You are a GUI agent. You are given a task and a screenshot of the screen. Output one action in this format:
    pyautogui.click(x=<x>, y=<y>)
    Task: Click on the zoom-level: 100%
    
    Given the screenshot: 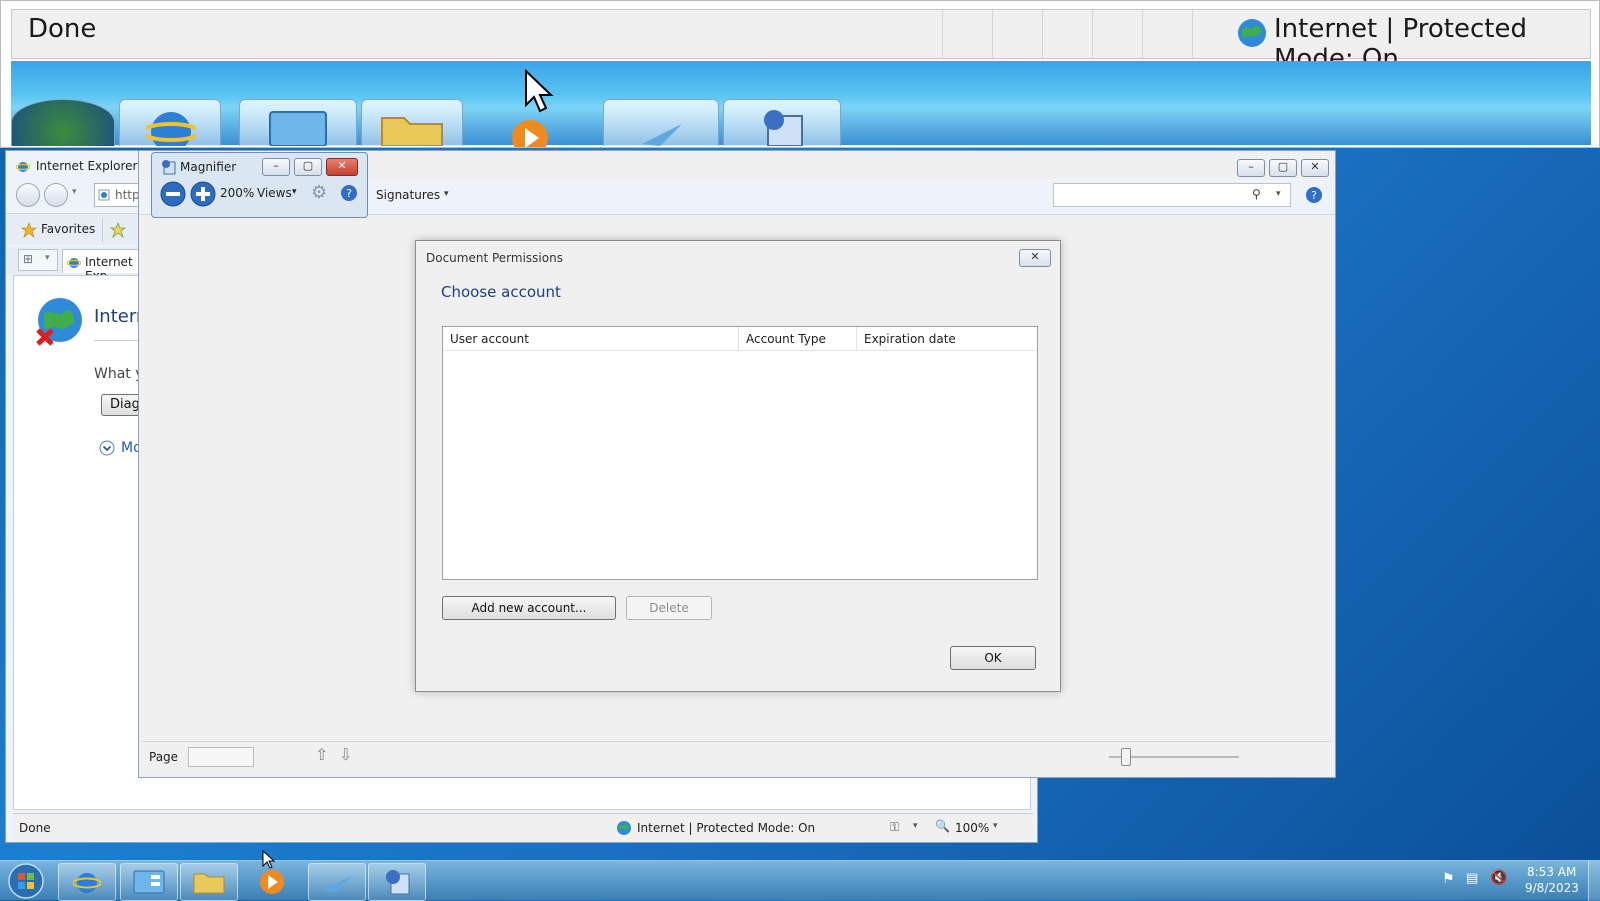 What is the action you would take?
    pyautogui.click(x=972, y=828)
    